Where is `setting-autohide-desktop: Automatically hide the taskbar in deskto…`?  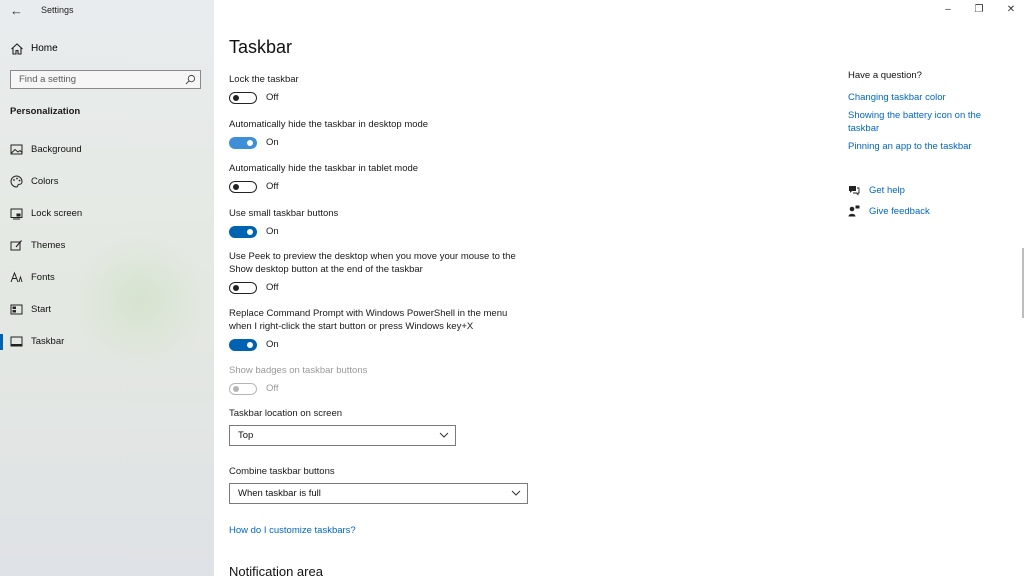
setting-autohide-desktop: Automatically hide the taskbar in deskto… is located at coordinates (379, 135).